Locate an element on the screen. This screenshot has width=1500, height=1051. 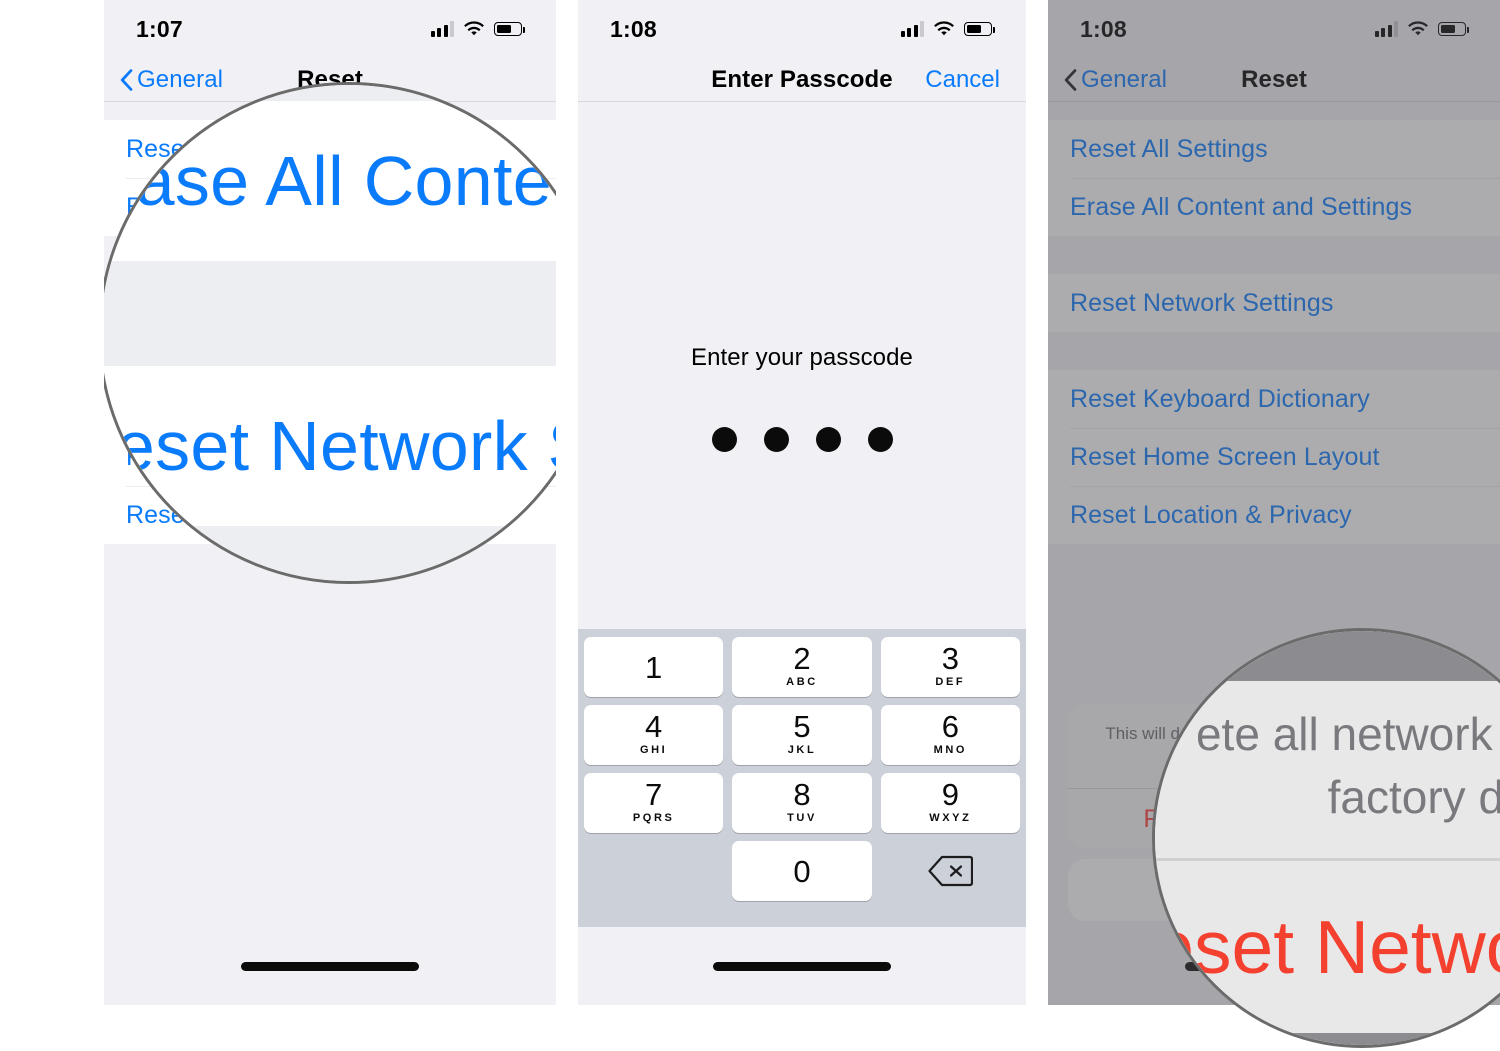
backspace-delete-icon is located at coordinates (950, 871).